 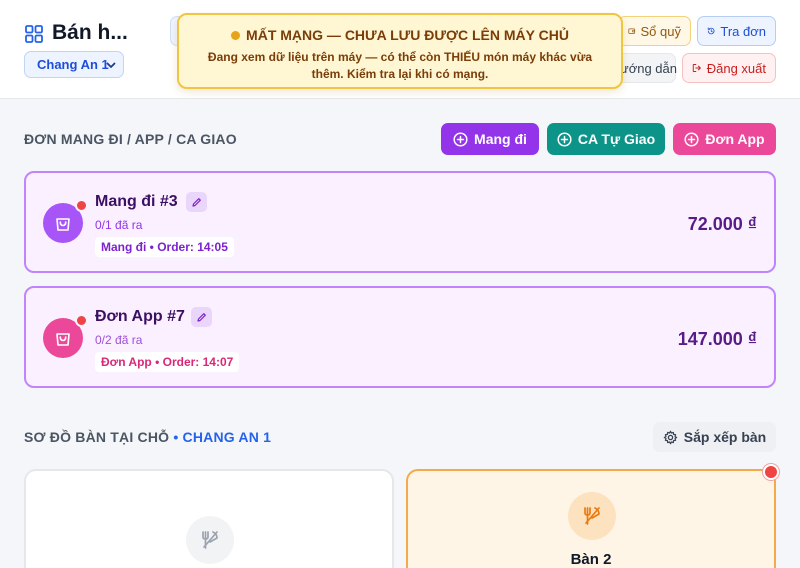 I want to click on tables-branch-label: • CHANG AN 1, so click(x=222, y=437).